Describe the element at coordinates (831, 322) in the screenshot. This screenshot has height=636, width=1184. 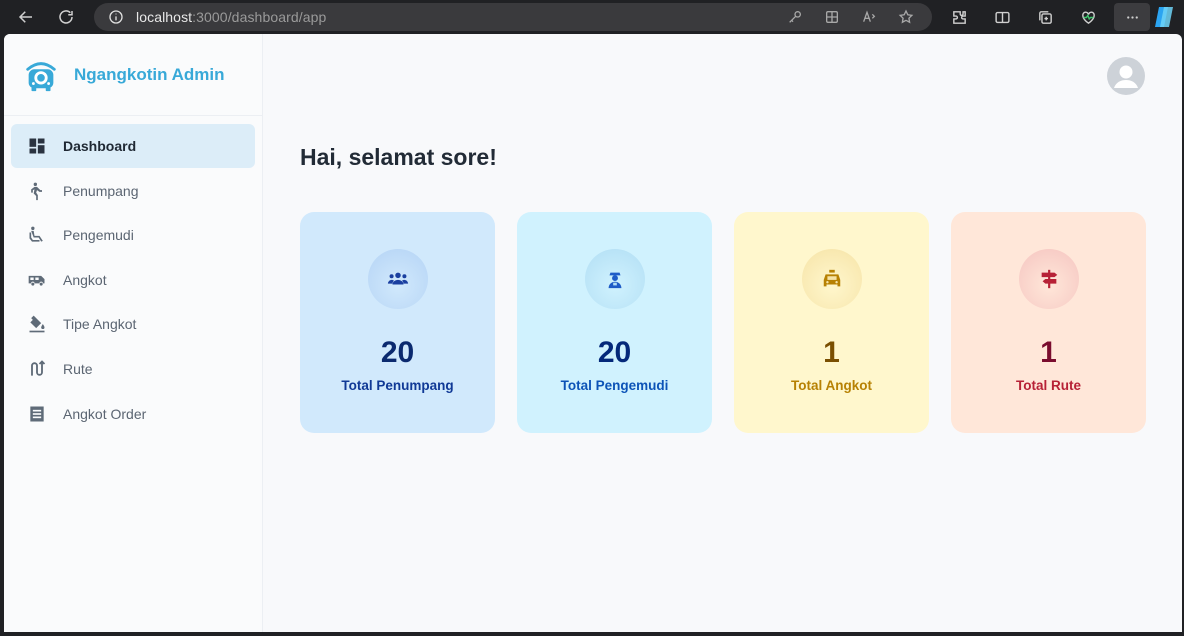
I see `stat-card-angkot: 1 Total Angkot` at that location.